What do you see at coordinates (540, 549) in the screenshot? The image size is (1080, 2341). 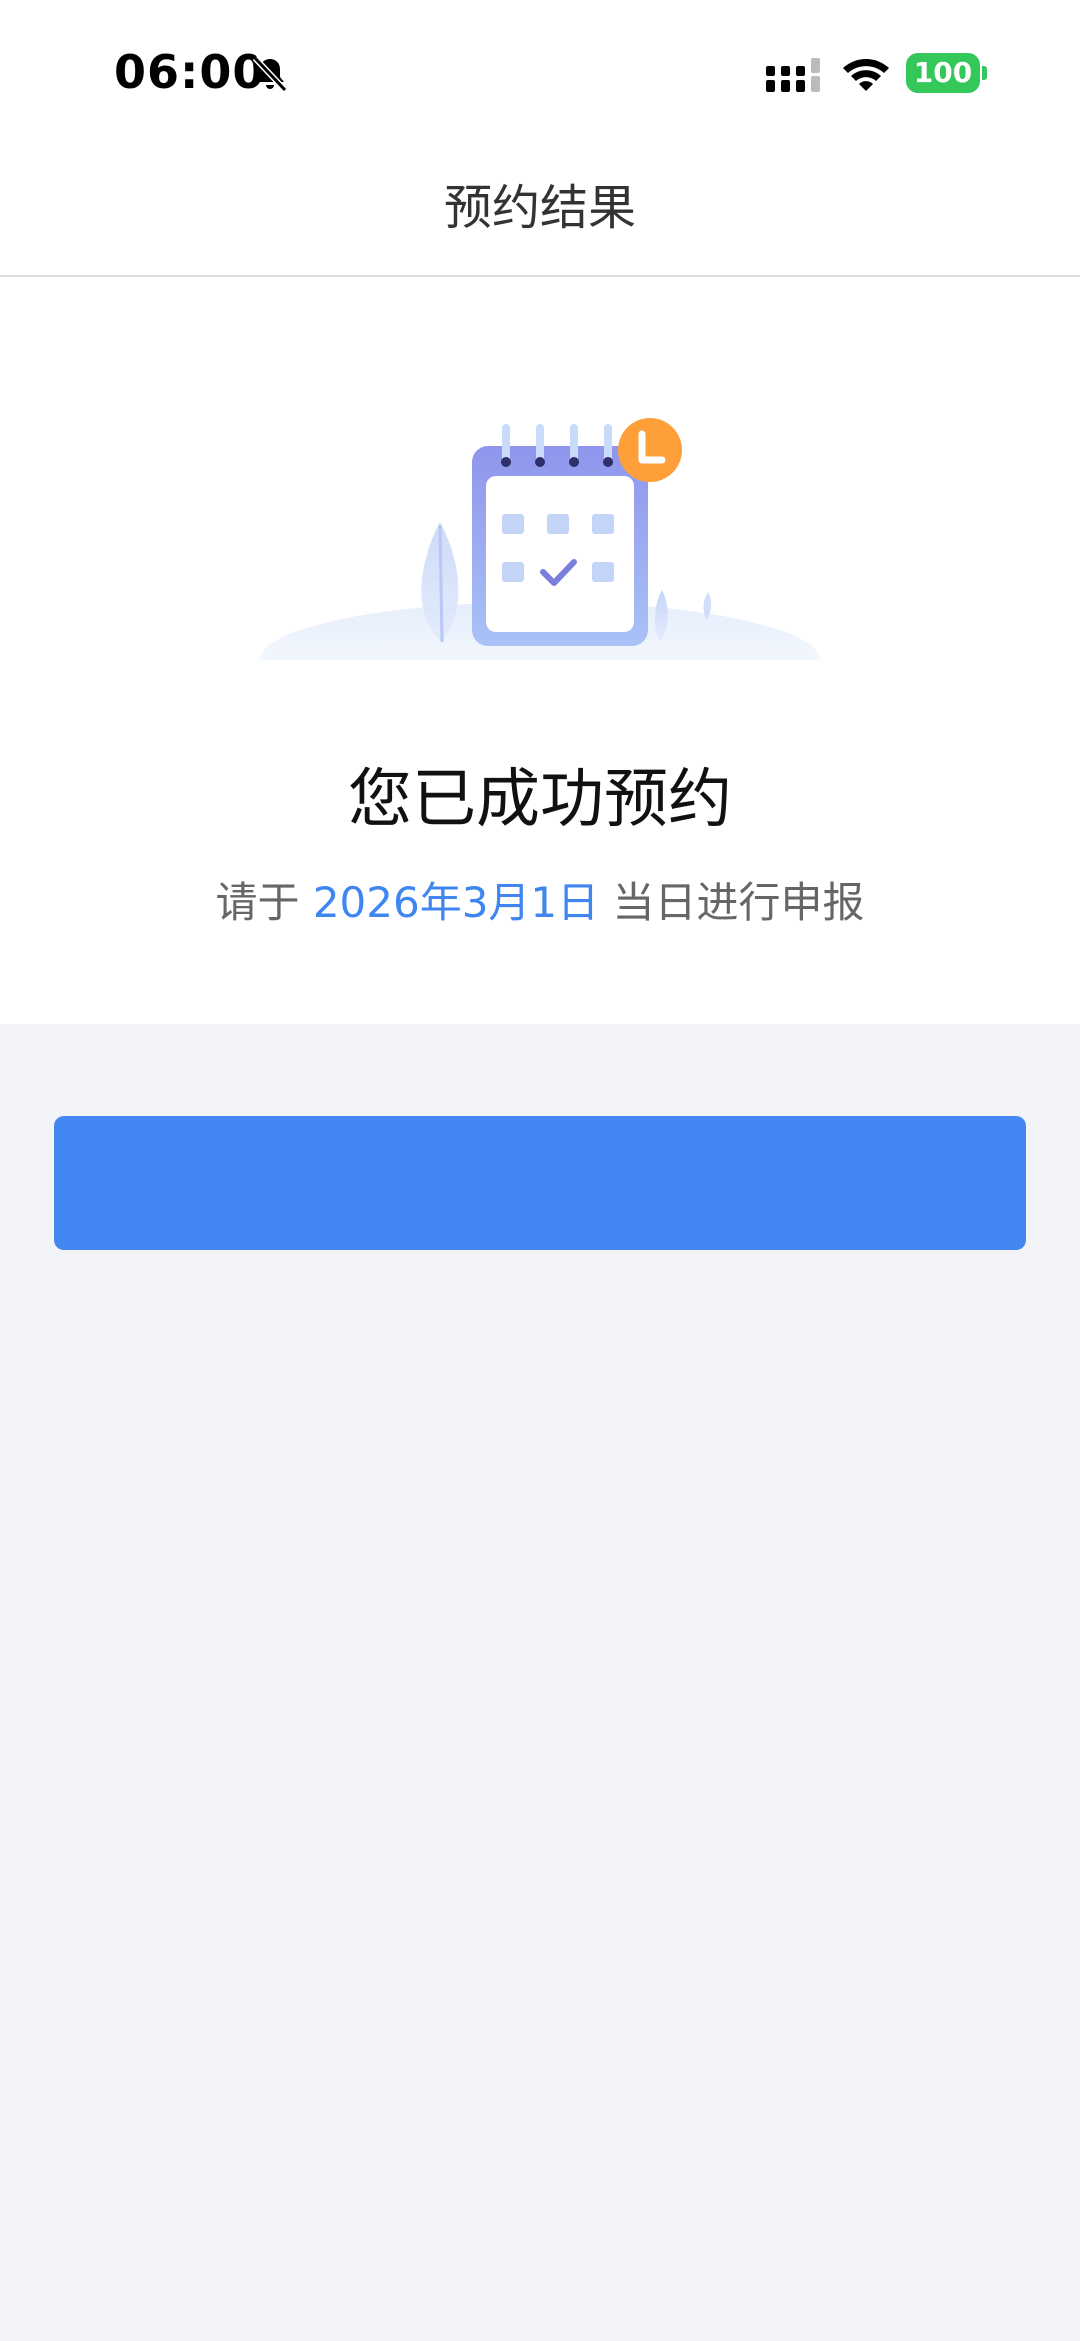 I see `calendar-check-icon` at bounding box center [540, 549].